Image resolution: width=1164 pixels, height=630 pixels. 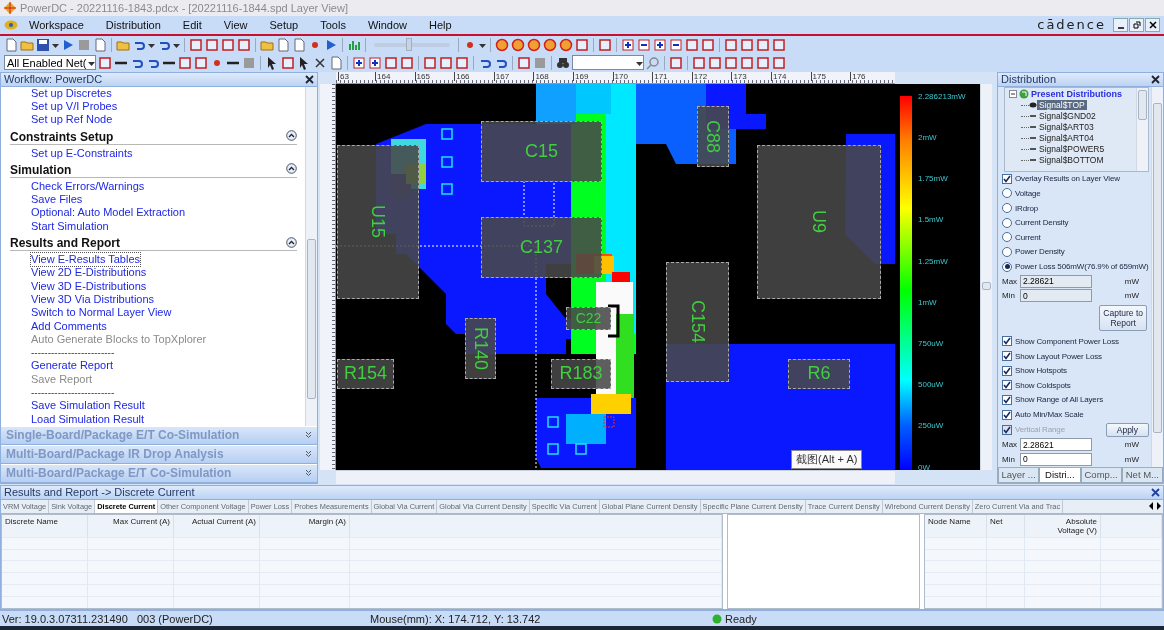 I want to click on column-header: Margin (A), so click(x=305, y=525).